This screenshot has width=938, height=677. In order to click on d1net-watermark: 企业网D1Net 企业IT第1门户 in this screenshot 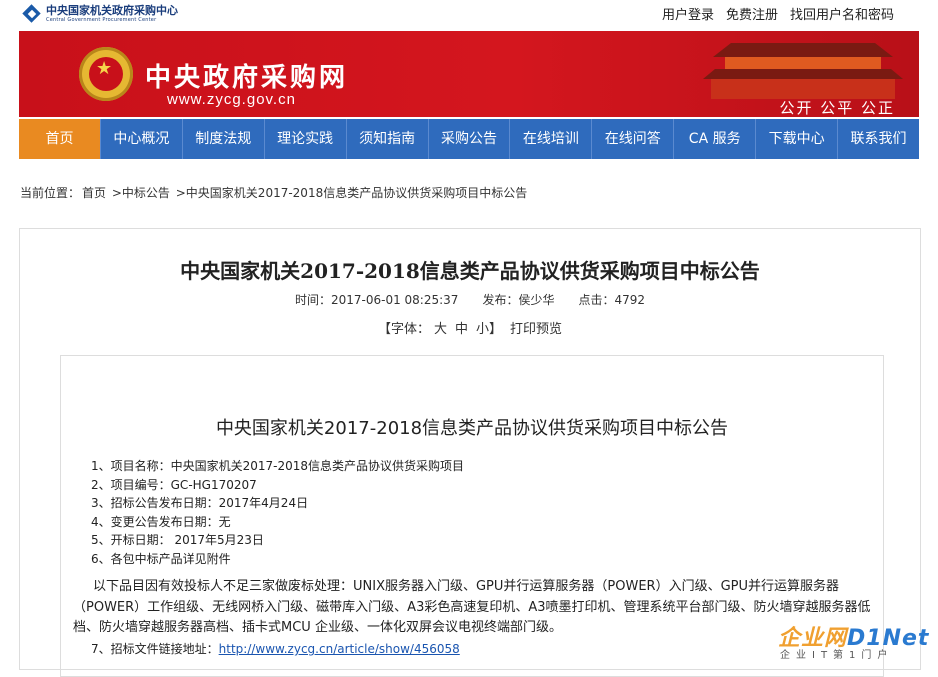, I will do `click(858, 640)`.